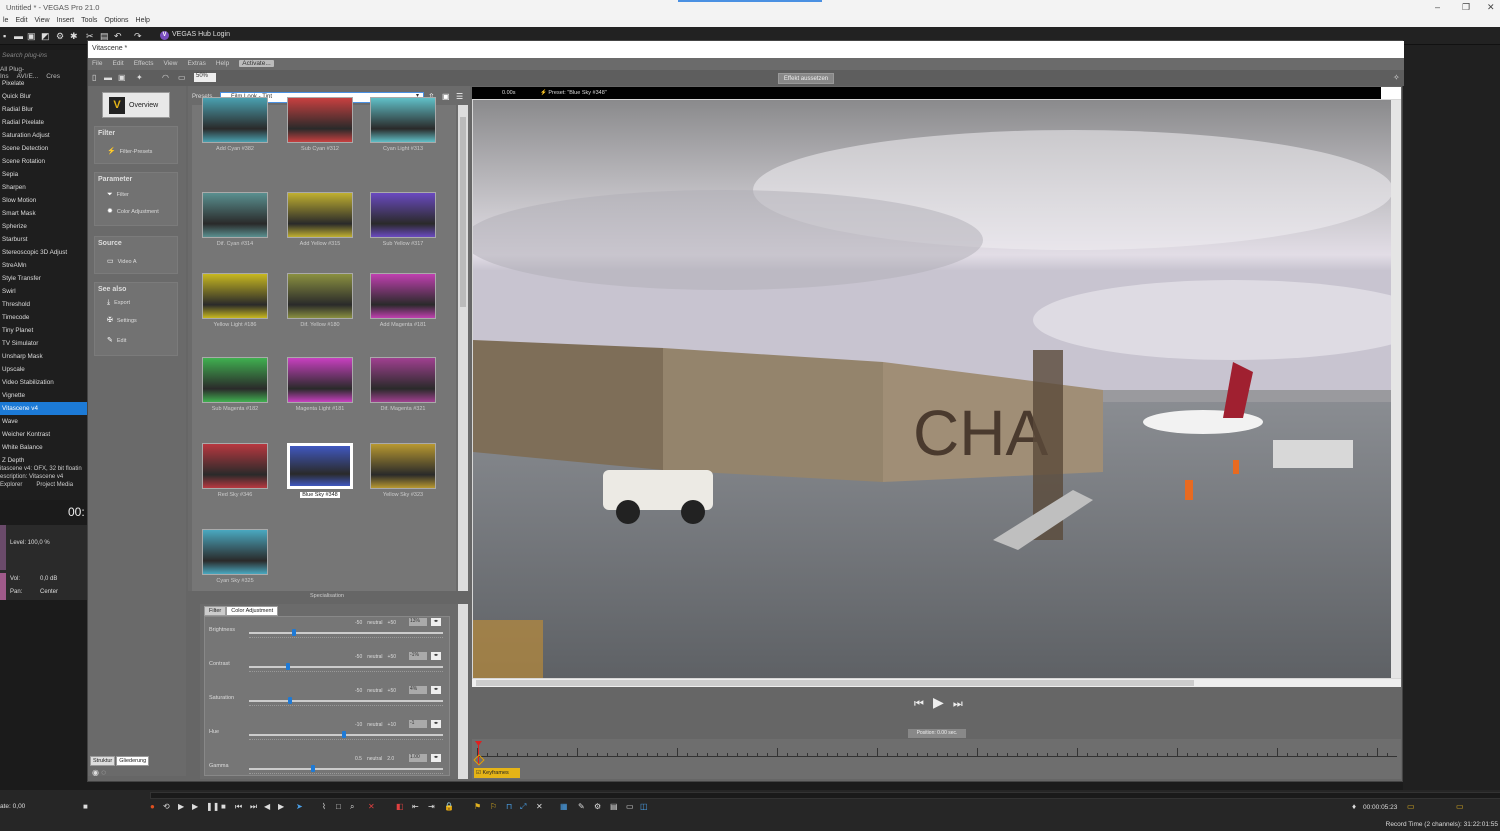  I want to click on delete-icon: ✕, so click(371, 806).